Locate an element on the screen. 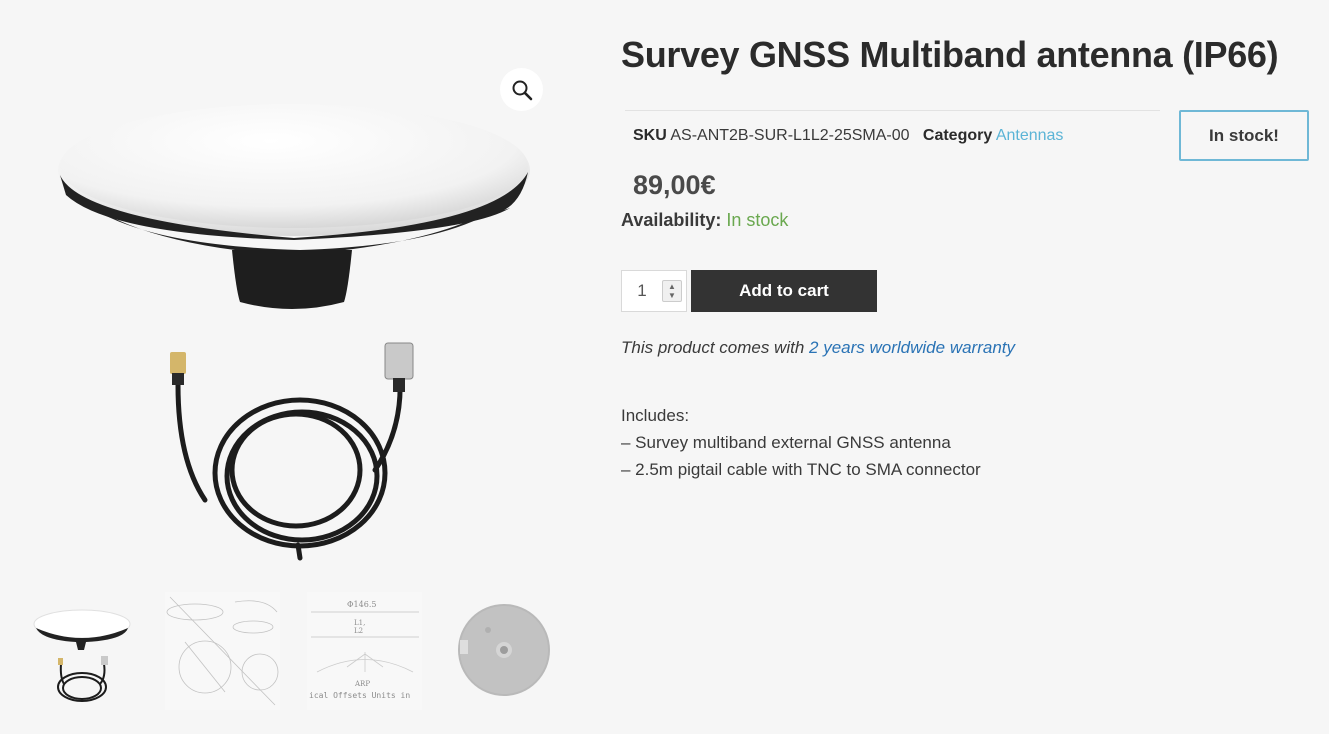 The width and height of the screenshot is (1329, 734). availability: Availability: In stock is located at coordinates (704, 220).